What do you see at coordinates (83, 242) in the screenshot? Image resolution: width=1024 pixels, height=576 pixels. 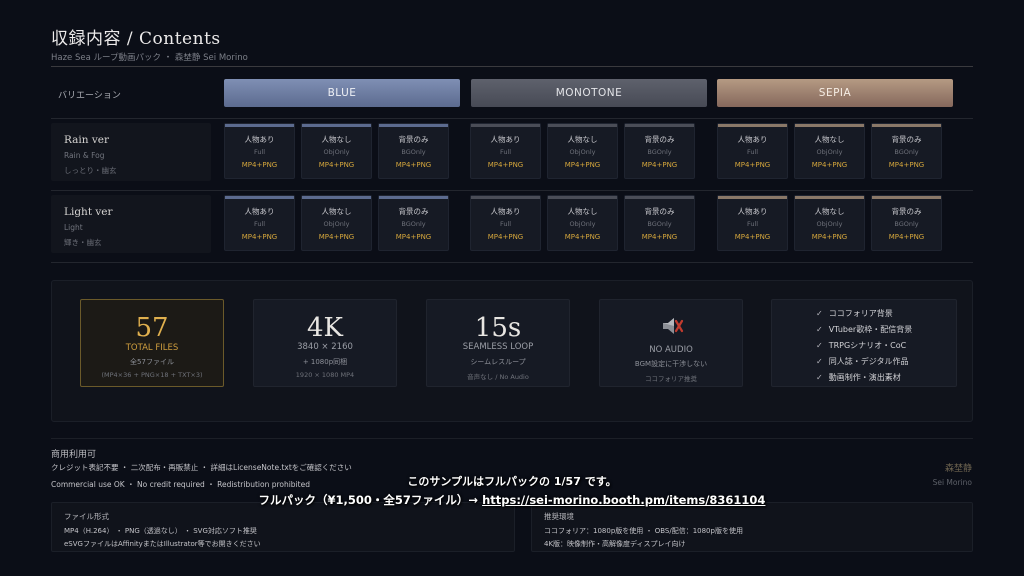 I see `row-mood: 輝き・幽玄` at bounding box center [83, 242].